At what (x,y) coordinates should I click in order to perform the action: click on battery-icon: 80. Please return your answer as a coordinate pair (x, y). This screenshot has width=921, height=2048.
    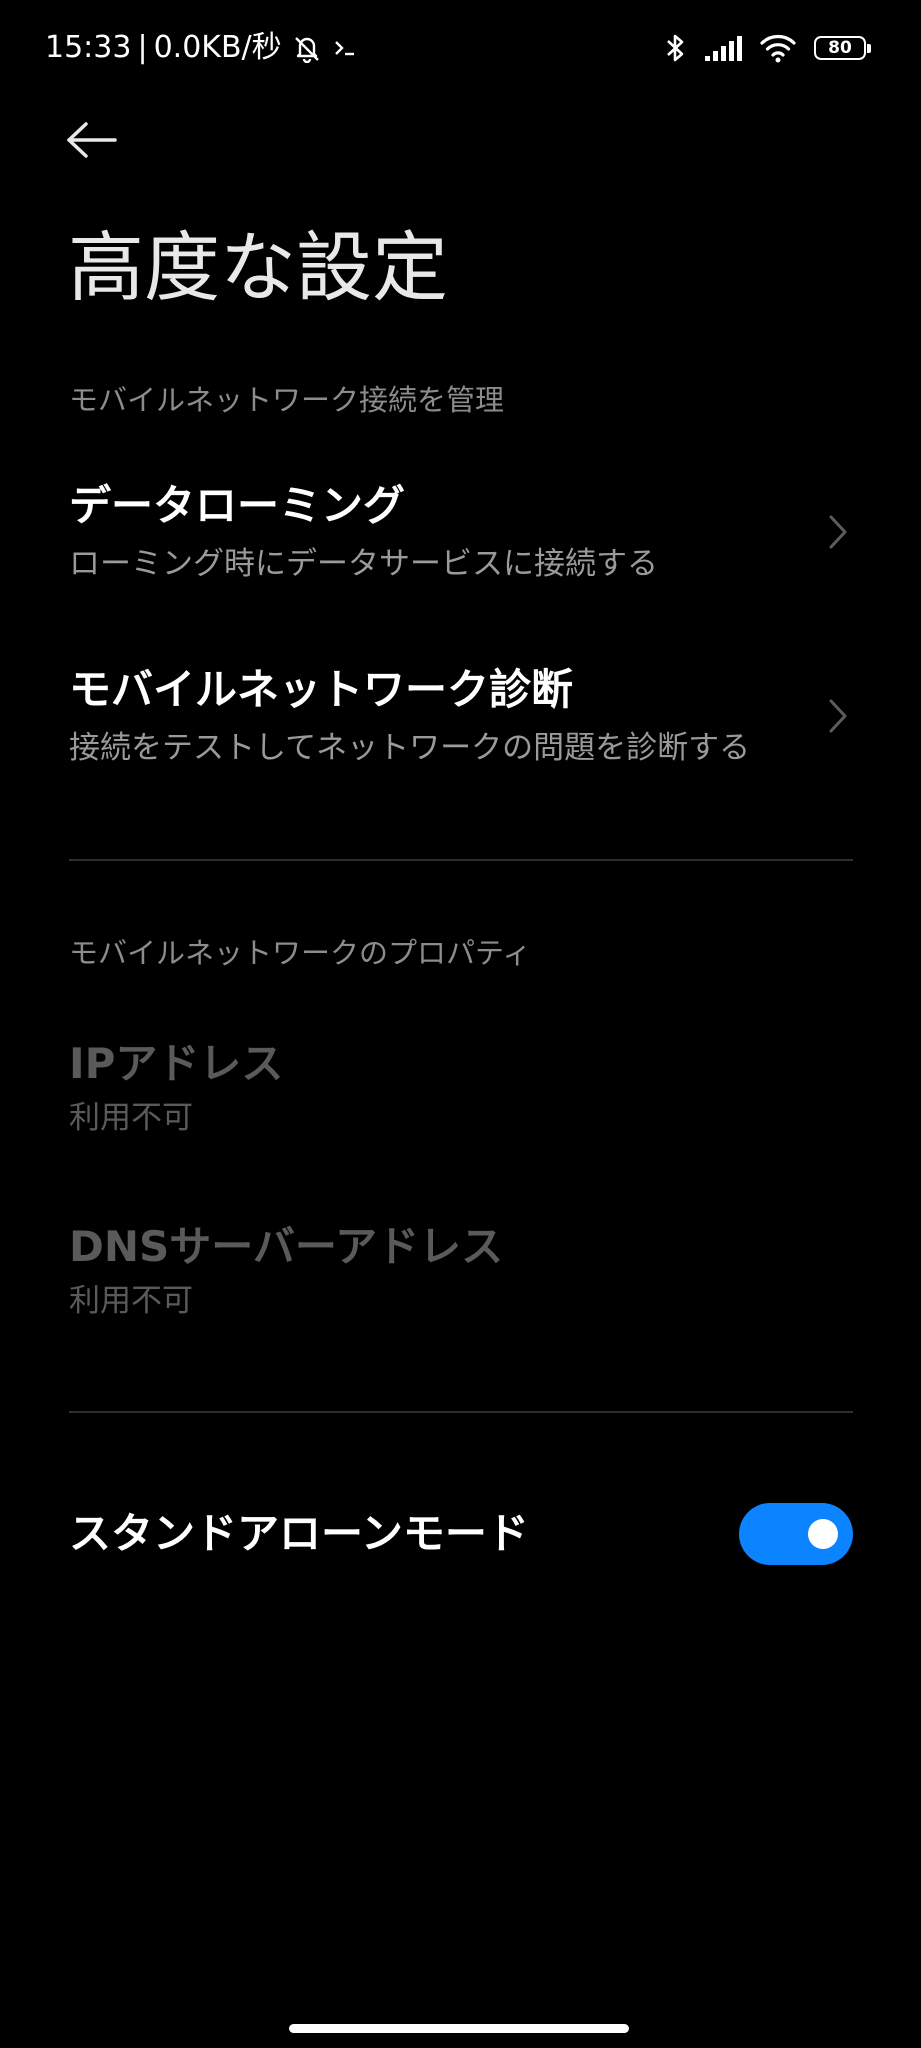
    Looking at the image, I should click on (842, 48).